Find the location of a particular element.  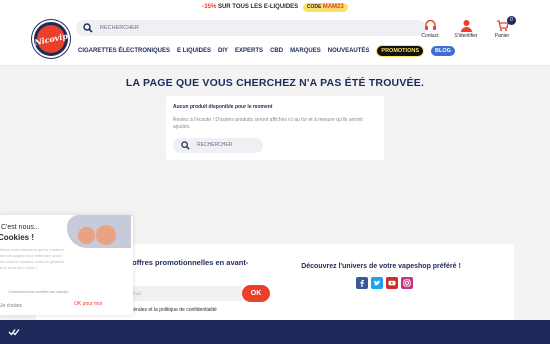

nav-item-cigarettes: CIGARETTES ÉLECTRONIQUES is located at coordinates (124, 51).